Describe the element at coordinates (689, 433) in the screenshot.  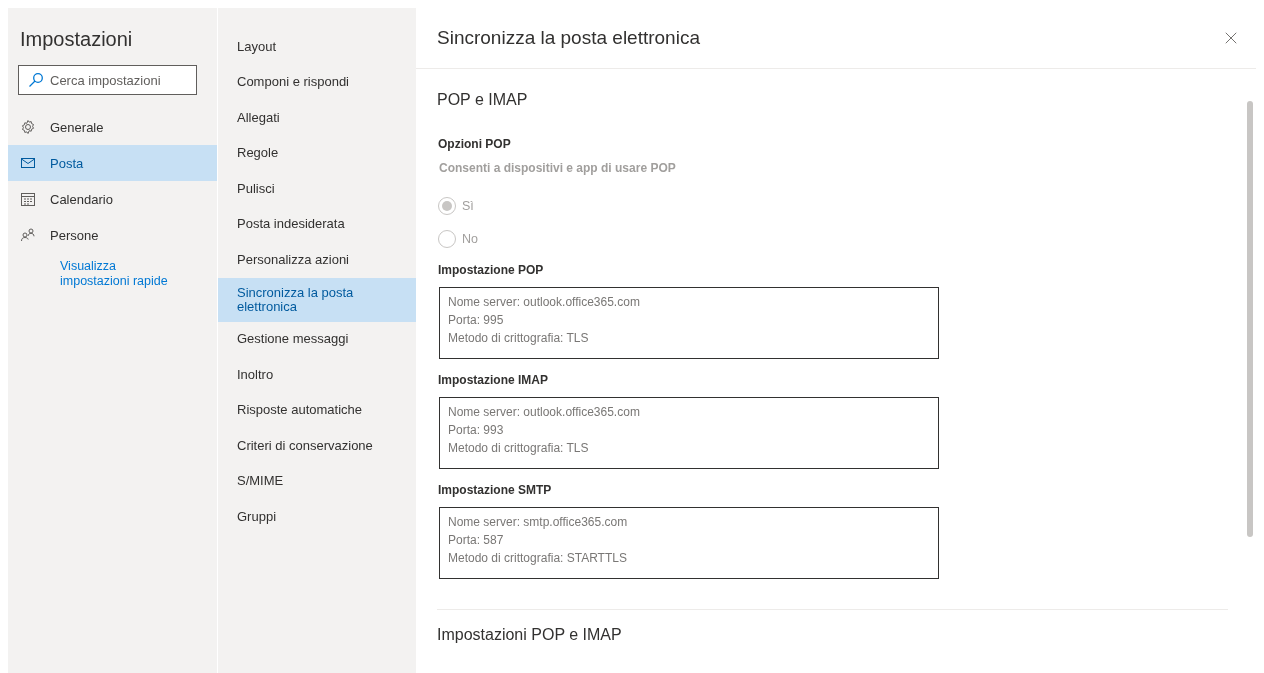
I see `settings-text-box: Nome server: outlook.office365.com Porta: 993 Metodo di crittografia: TLS` at that location.